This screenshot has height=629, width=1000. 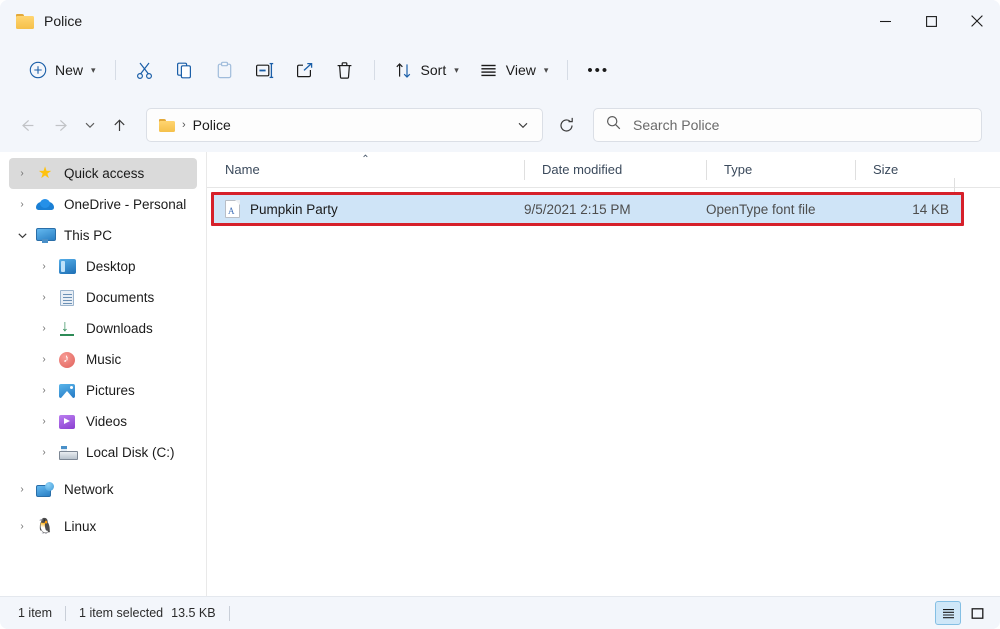 I want to click on forward-button, so click(x=61, y=125).